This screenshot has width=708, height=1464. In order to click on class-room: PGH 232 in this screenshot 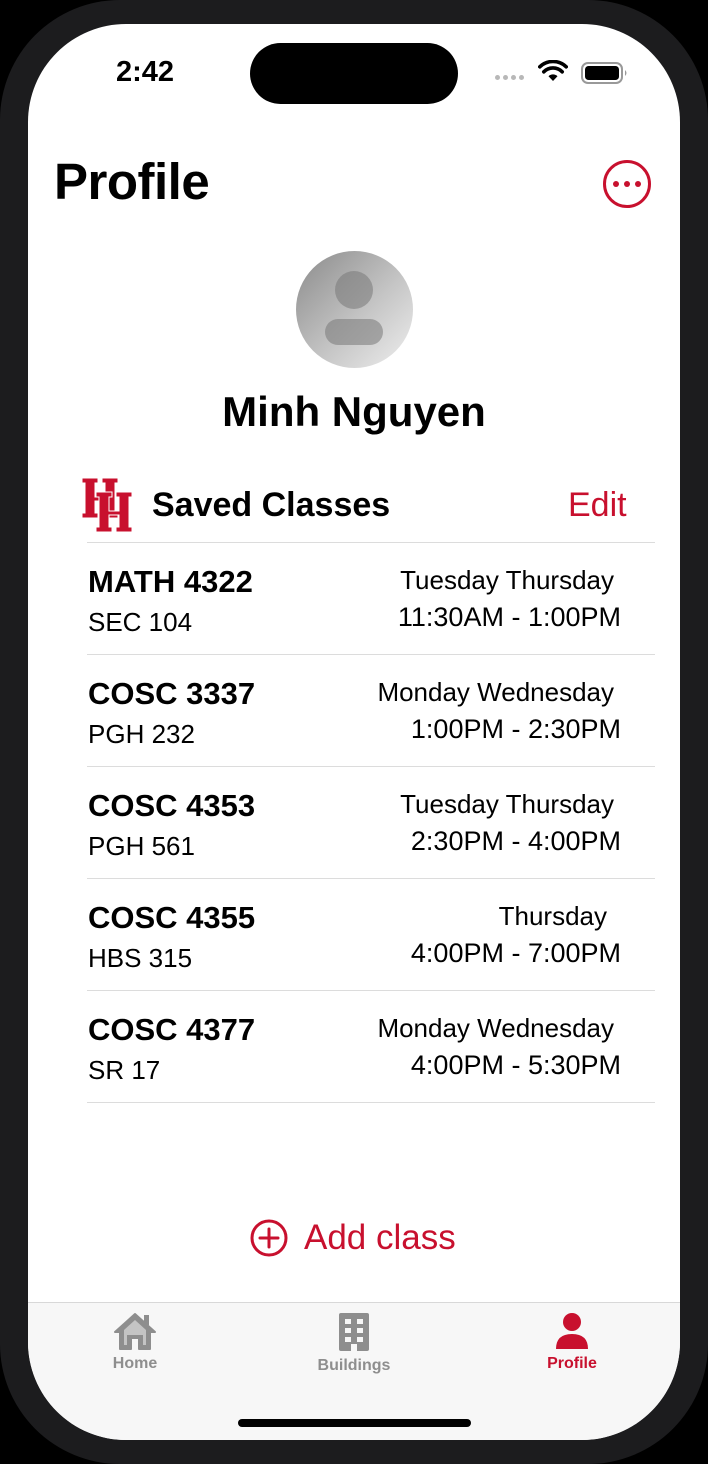, I will do `click(141, 734)`.